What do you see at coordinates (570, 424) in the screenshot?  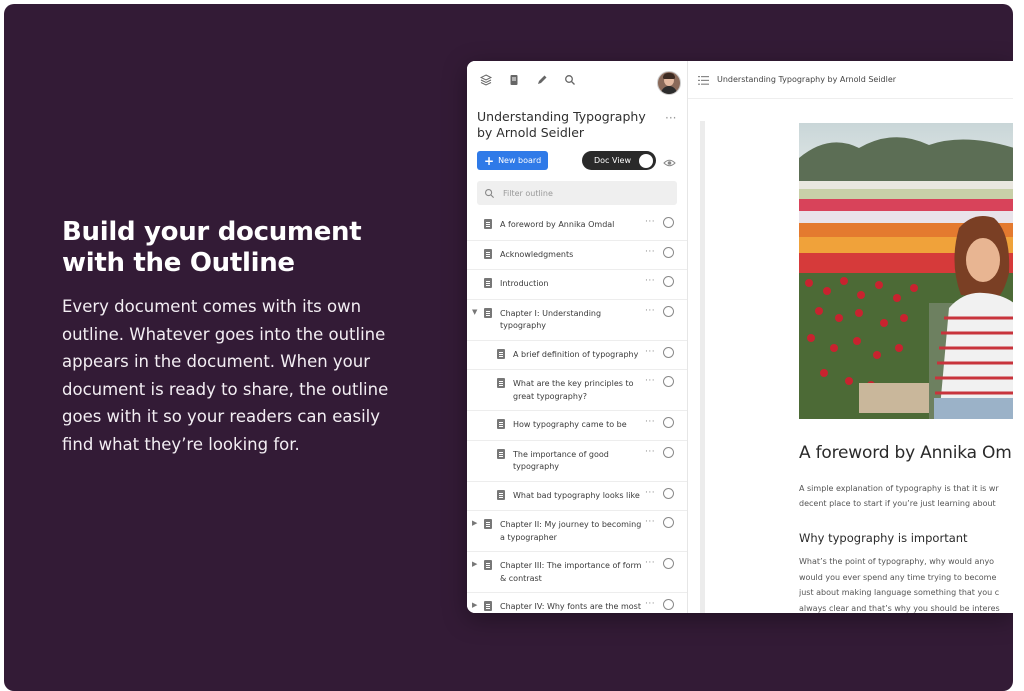 I see `outline-item-label: How typography came to be` at bounding box center [570, 424].